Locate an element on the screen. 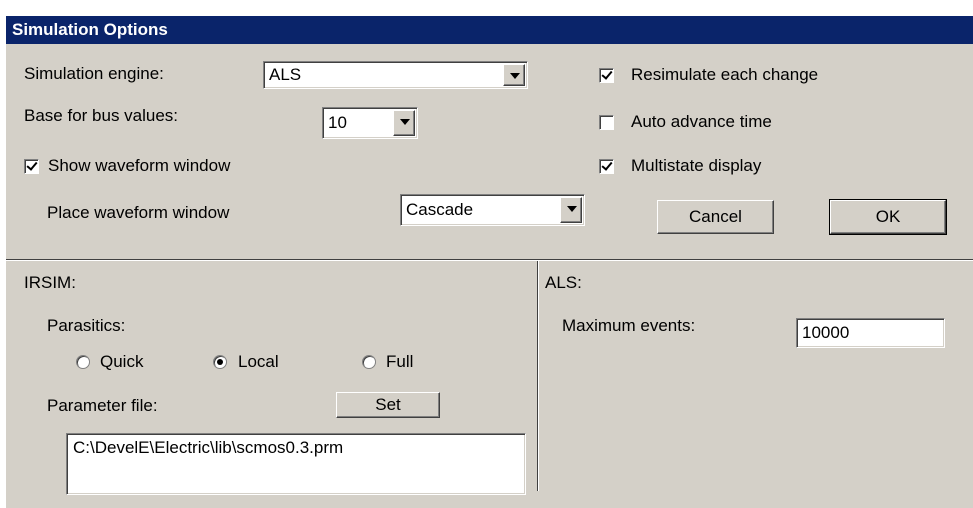 This screenshot has height=508, width=973. simulation-engine-value: ALS is located at coordinates (285, 74).